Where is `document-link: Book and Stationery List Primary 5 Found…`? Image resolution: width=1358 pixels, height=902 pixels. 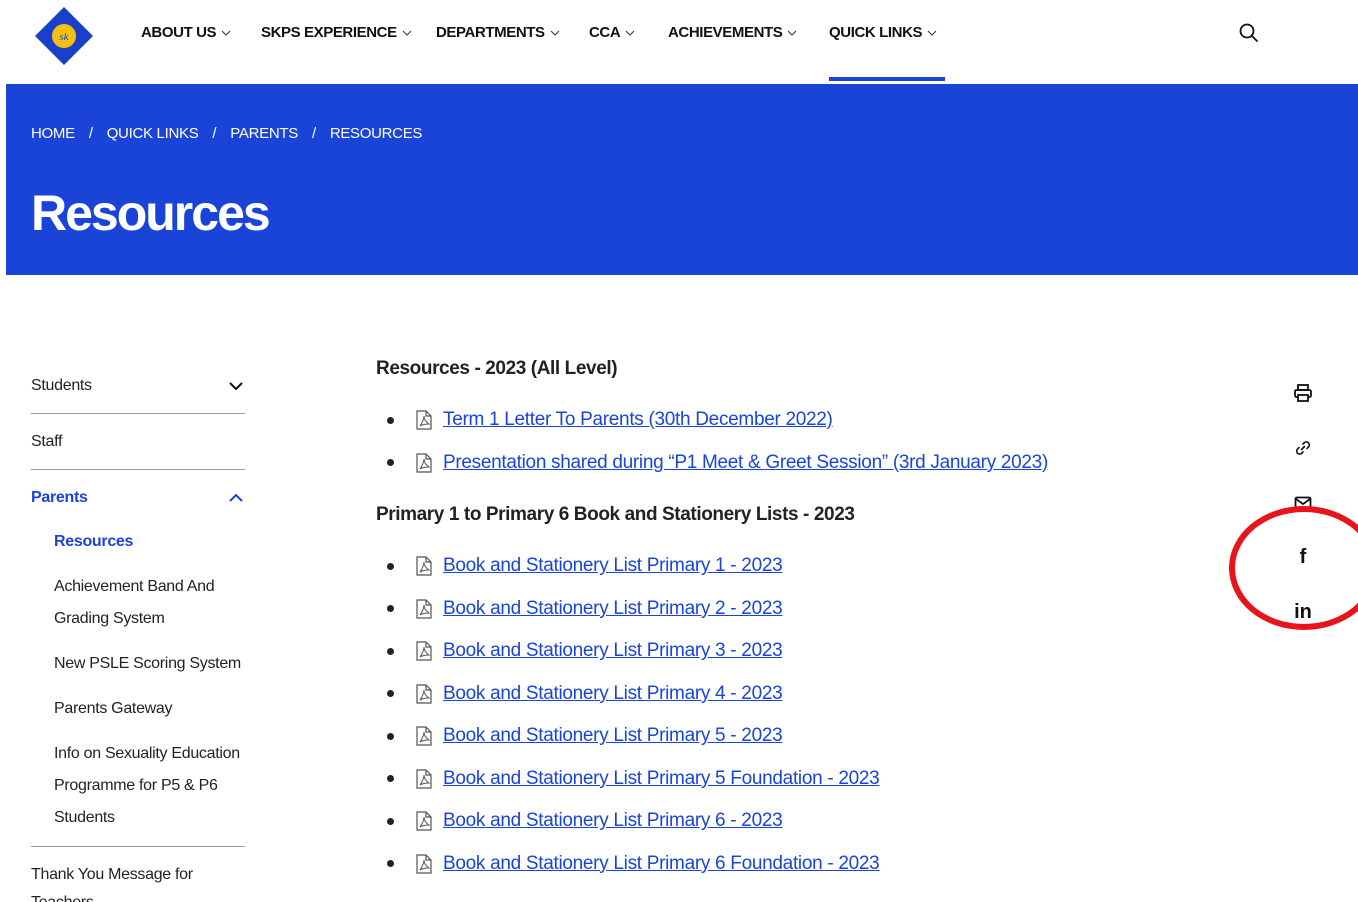 document-link: Book and Stationery List Primary 5 Found… is located at coordinates (661, 779).